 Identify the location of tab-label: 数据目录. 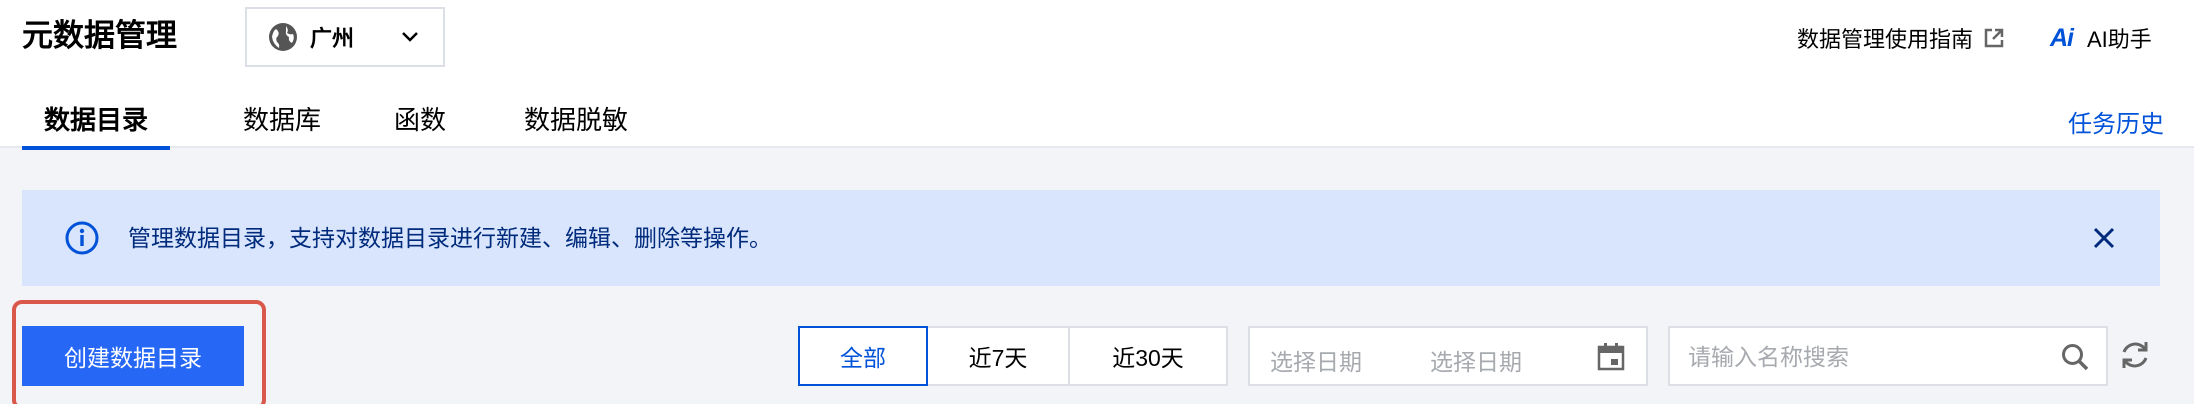
(95, 120).